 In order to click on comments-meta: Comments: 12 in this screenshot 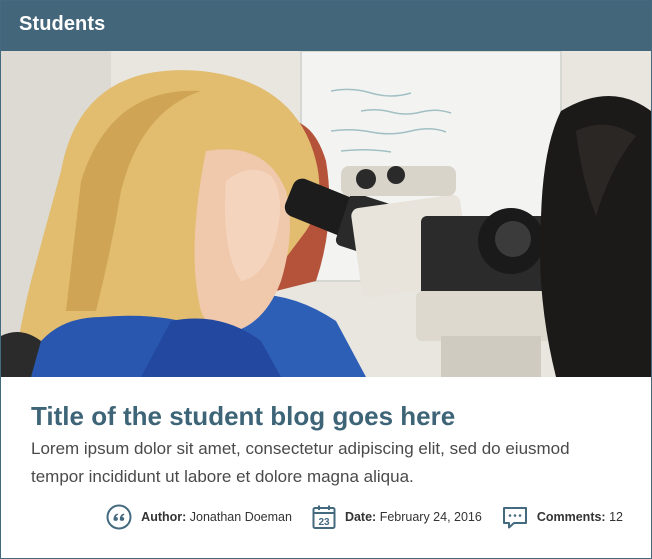, I will do `click(562, 517)`.